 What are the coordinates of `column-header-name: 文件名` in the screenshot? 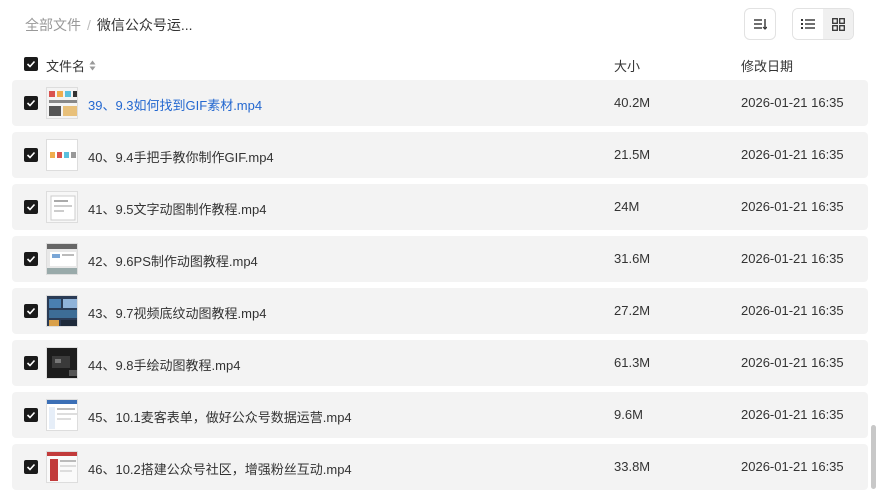 It's located at (71, 65).